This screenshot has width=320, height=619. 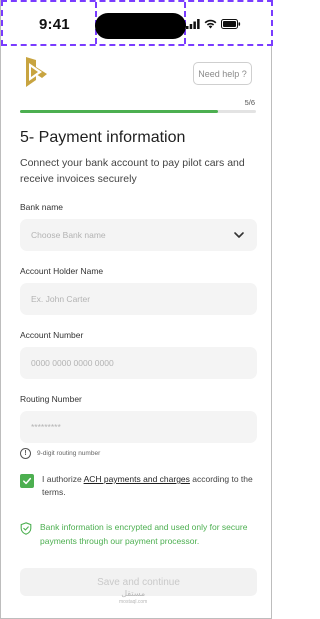 I want to click on progress-bar, so click(x=138, y=111).